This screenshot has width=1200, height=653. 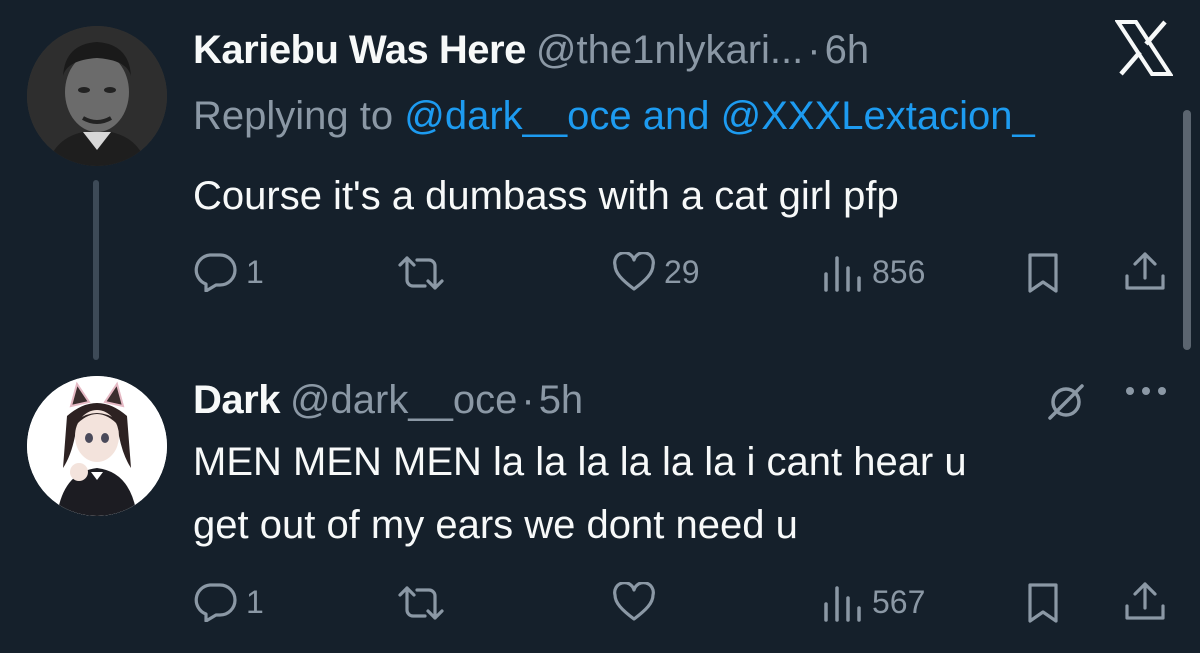 I want to click on anime-cat-girl-avatar-icon, so click(x=97, y=446).